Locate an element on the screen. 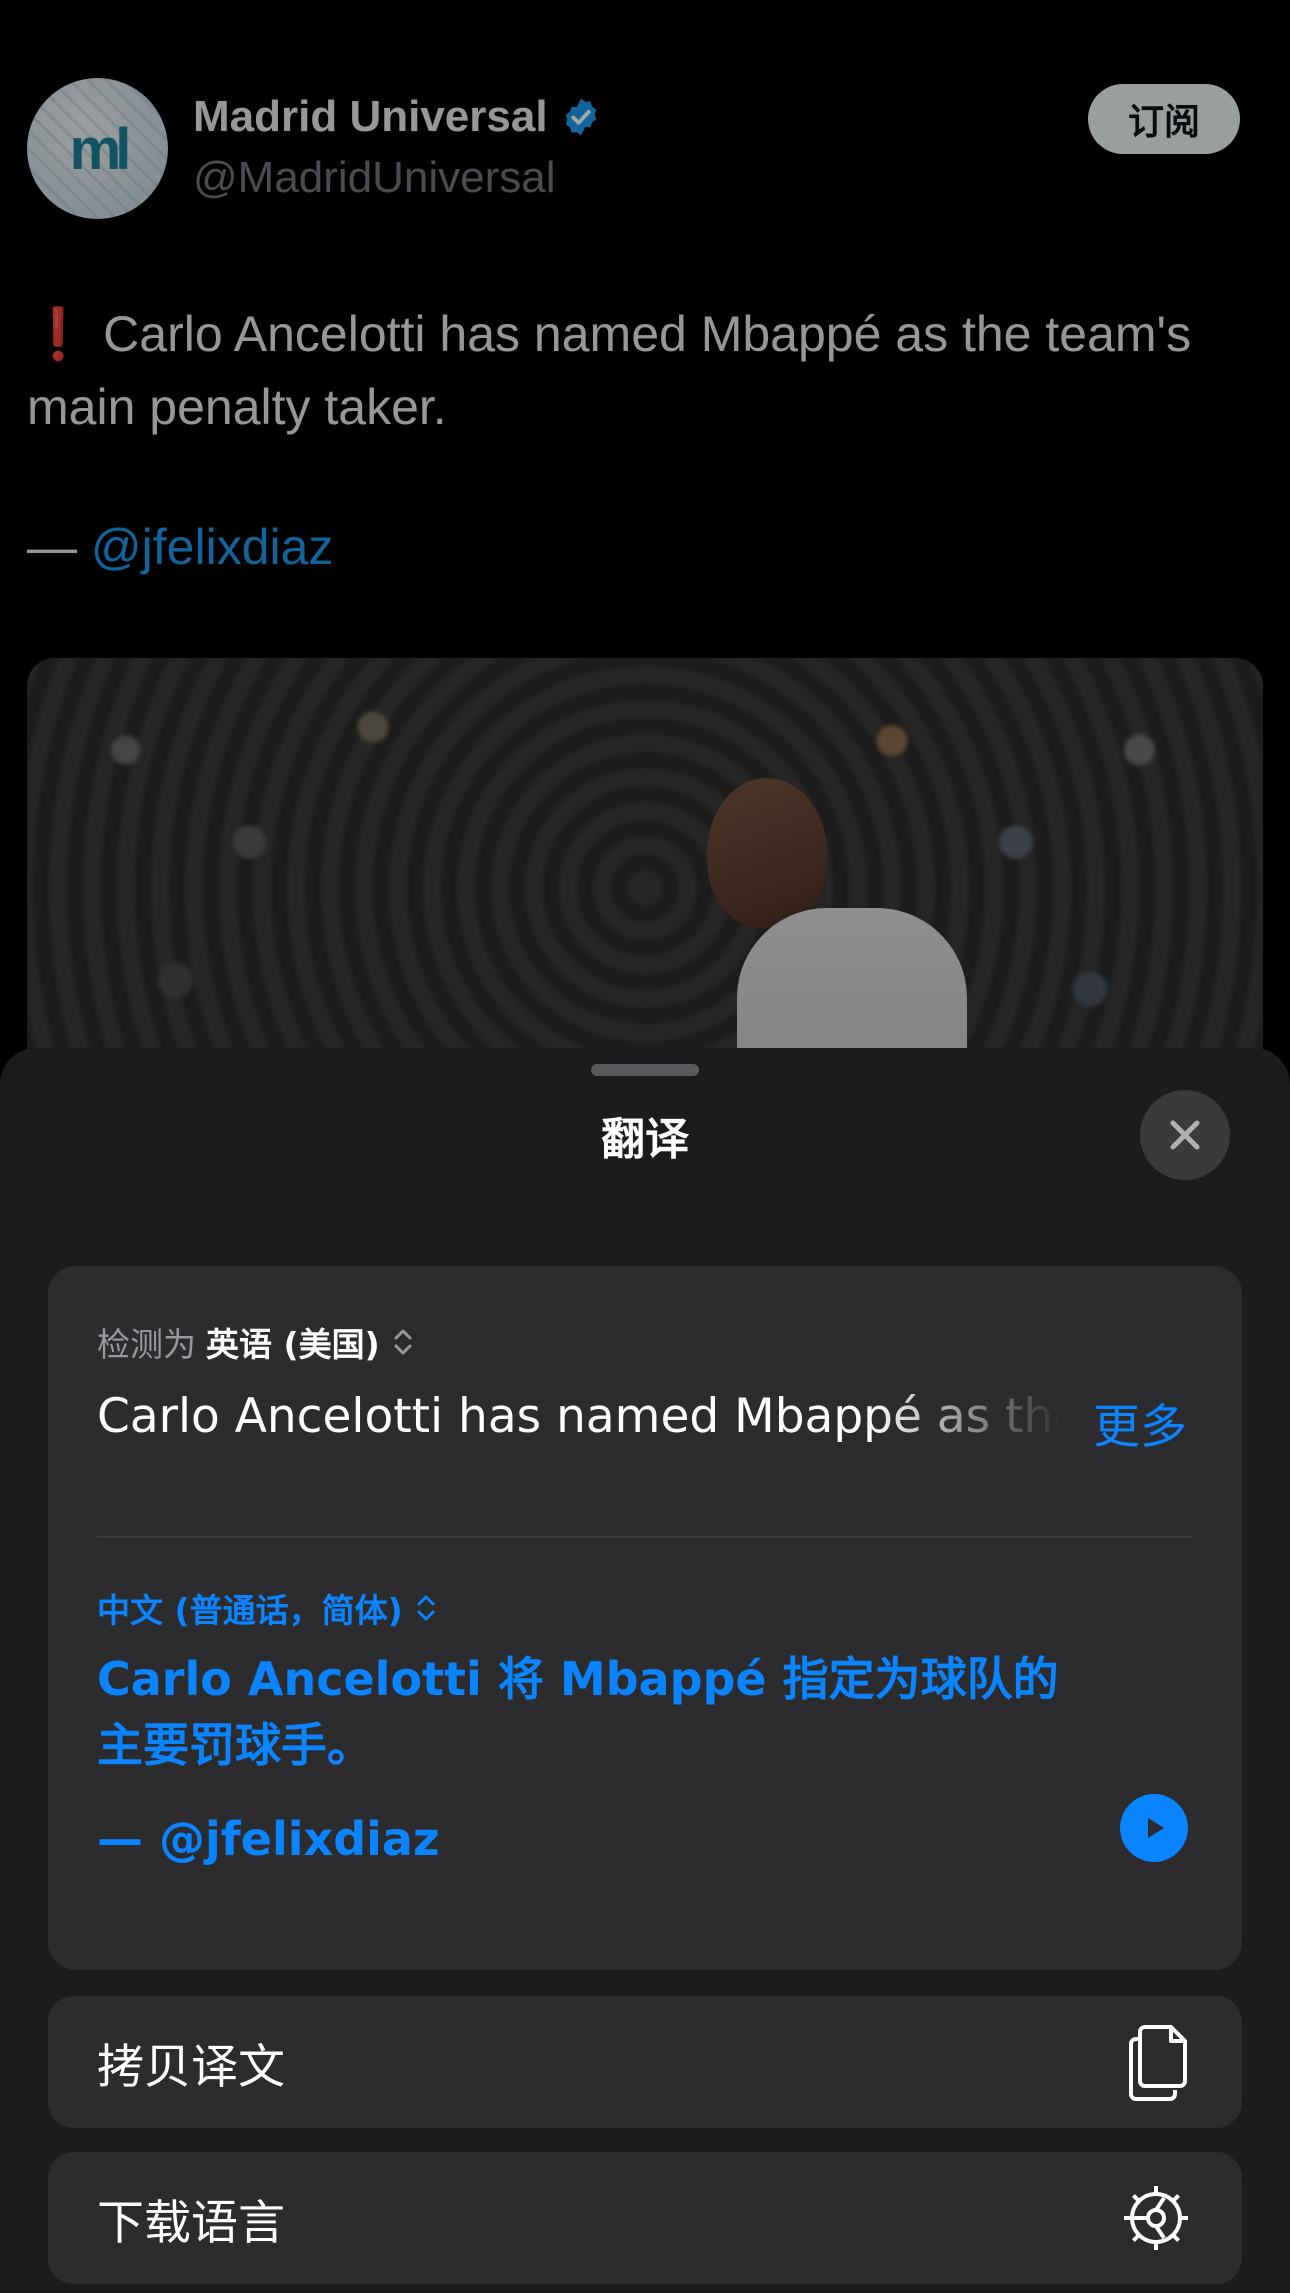 Image resolution: width=1290 pixels, height=2293 pixels. close-button is located at coordinates (1185, 1135).